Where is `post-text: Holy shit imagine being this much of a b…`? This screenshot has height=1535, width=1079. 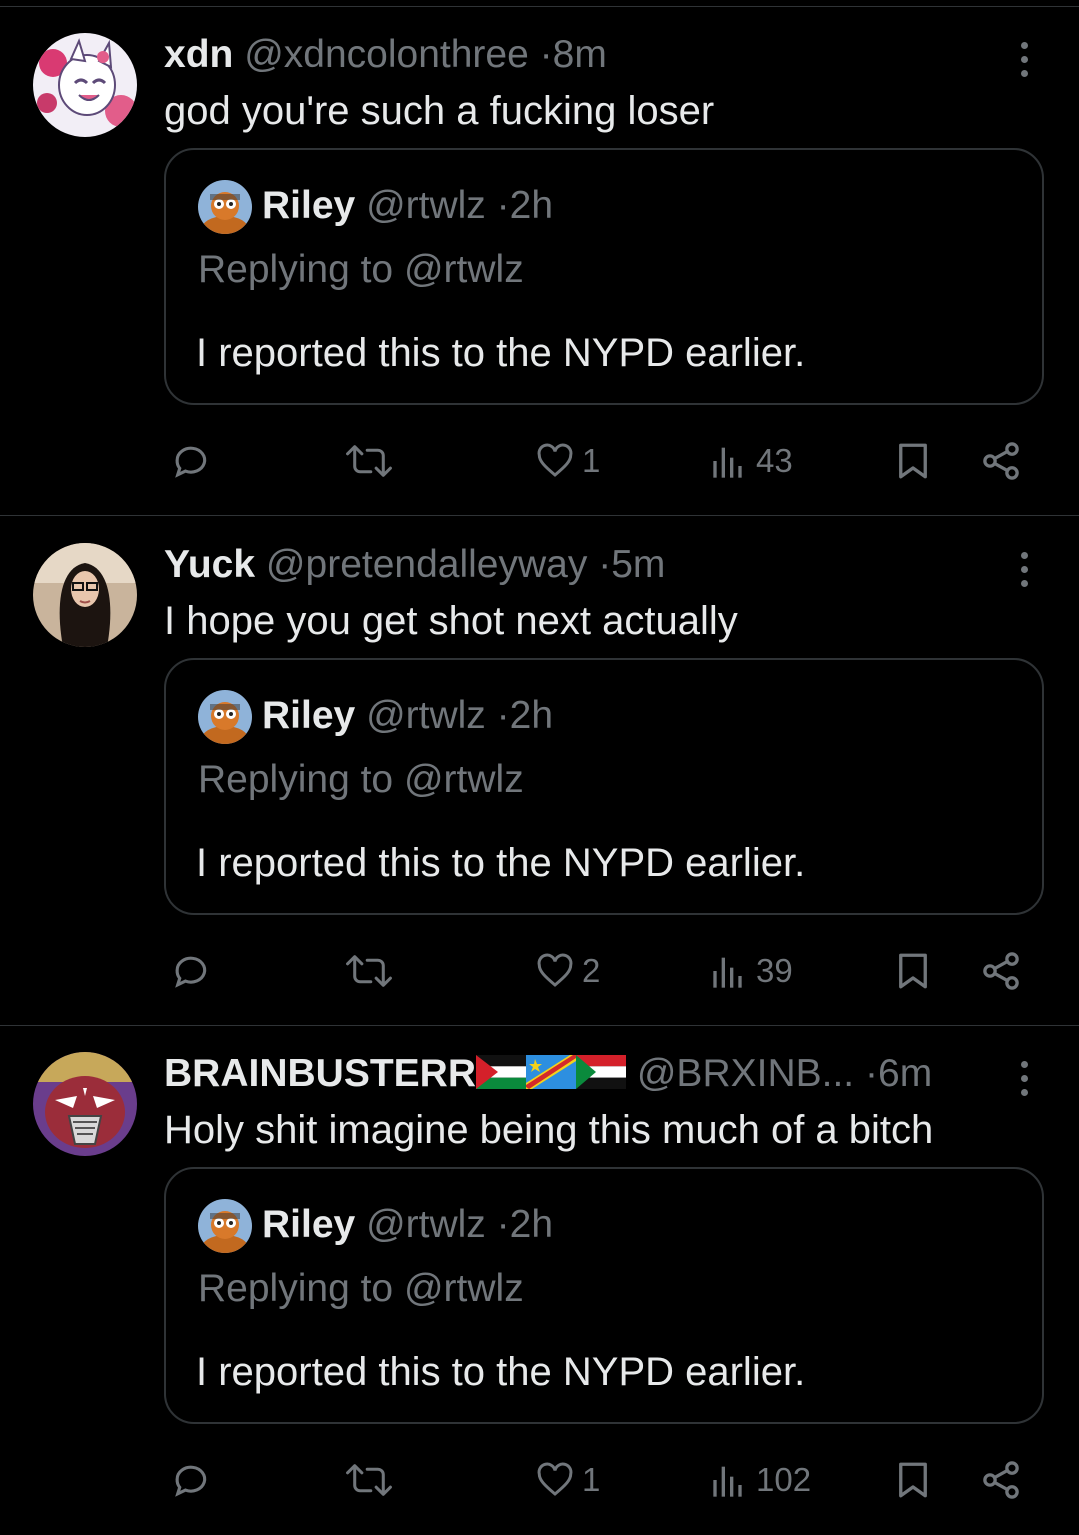
post-text: Holy shit imagine being this much of a b… is located at coordinates (549, 1130).